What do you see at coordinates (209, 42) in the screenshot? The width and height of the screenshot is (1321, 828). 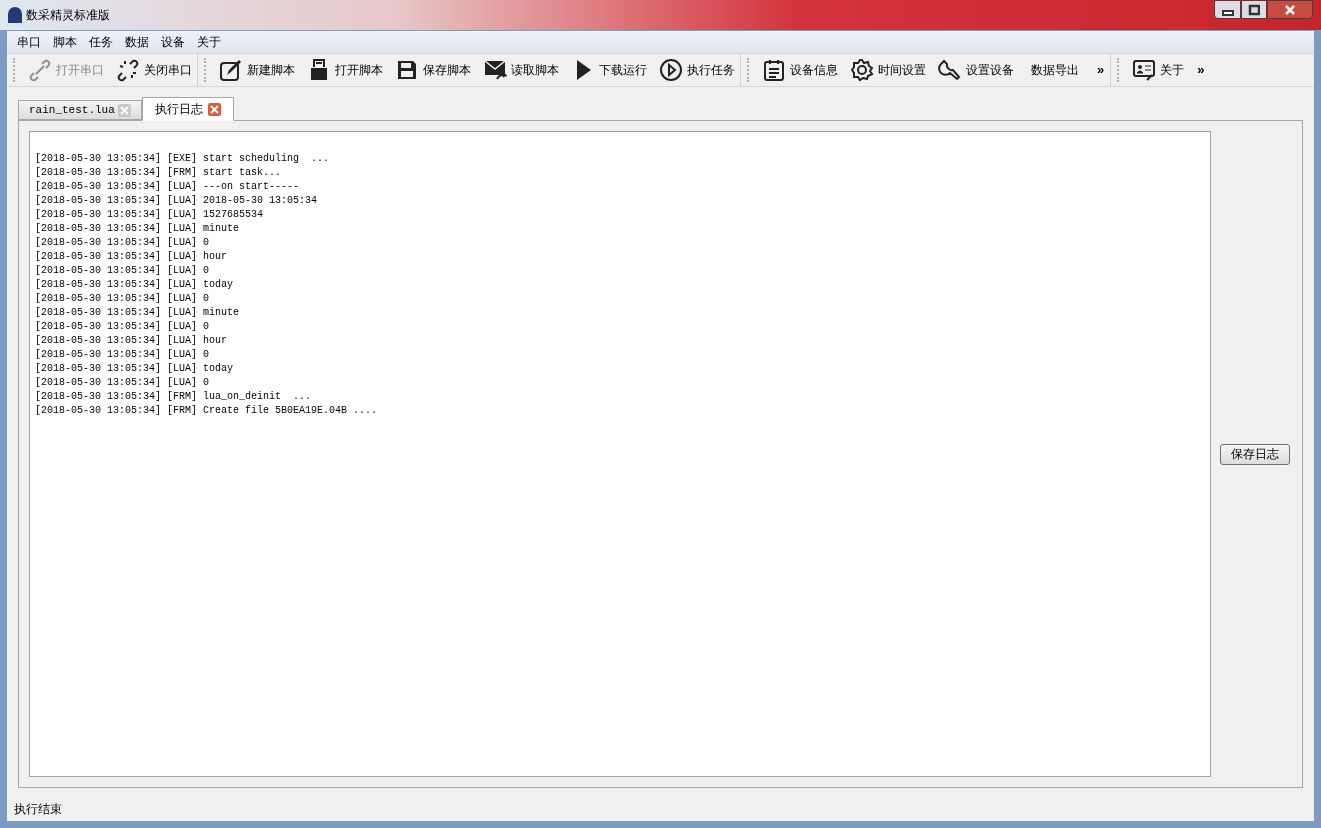 I see `menu-item: 关于` at bounding box center [209, 42].